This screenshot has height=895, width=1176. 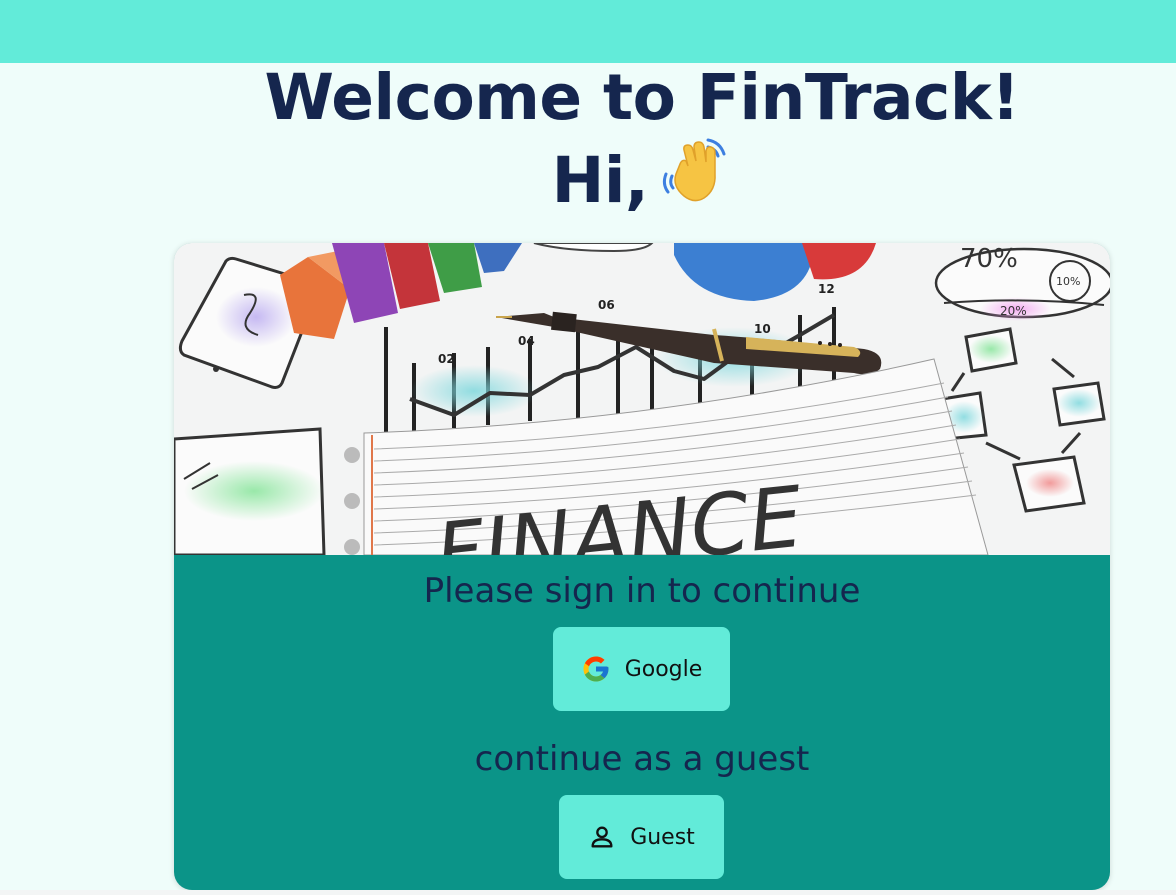 What do you see at coordinates (600, 180) in the screenshot?
I see `greeting-text: Hi,` at bounding box center [600, 180].